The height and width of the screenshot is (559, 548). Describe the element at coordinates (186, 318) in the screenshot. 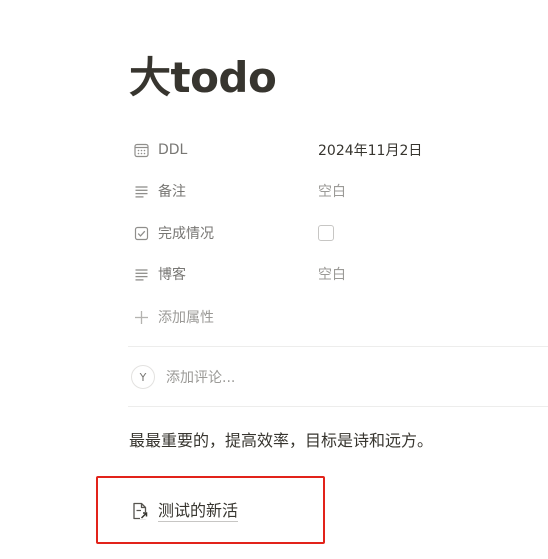

I see `add-property-label: 添加属性` at that location.